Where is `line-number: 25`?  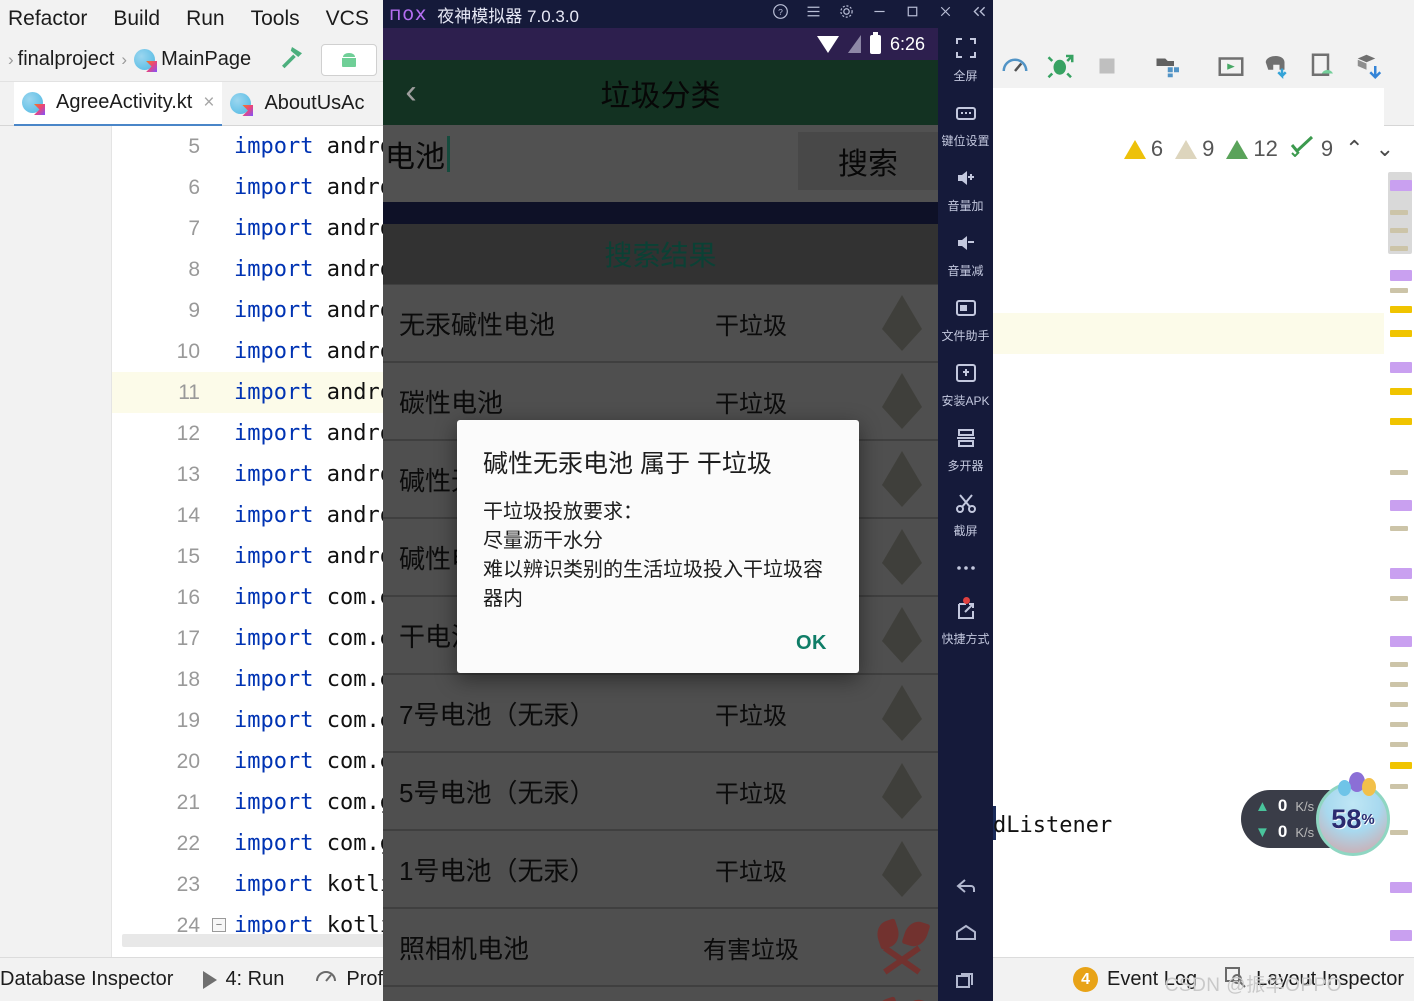 line-number: 25 is located at coordinates (156, 951).